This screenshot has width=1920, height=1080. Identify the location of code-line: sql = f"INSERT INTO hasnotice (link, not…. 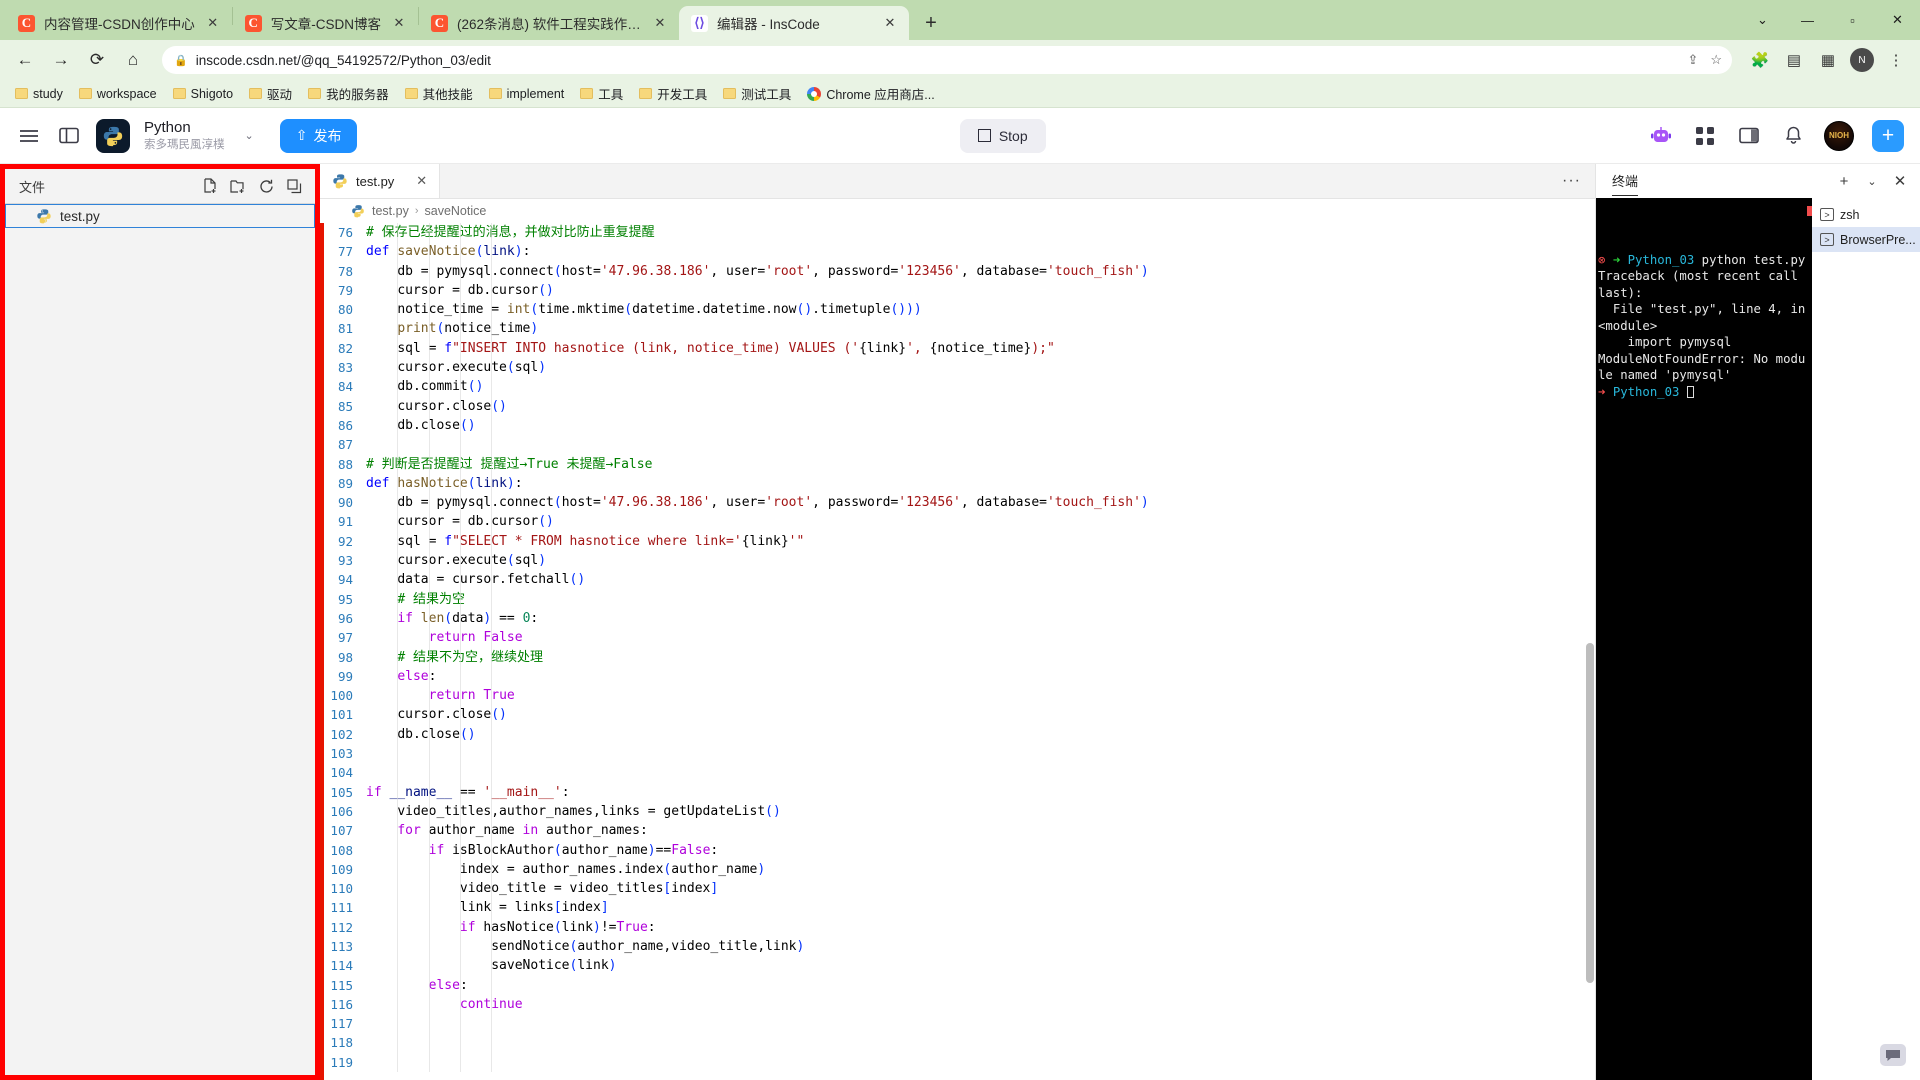
(975, 348).